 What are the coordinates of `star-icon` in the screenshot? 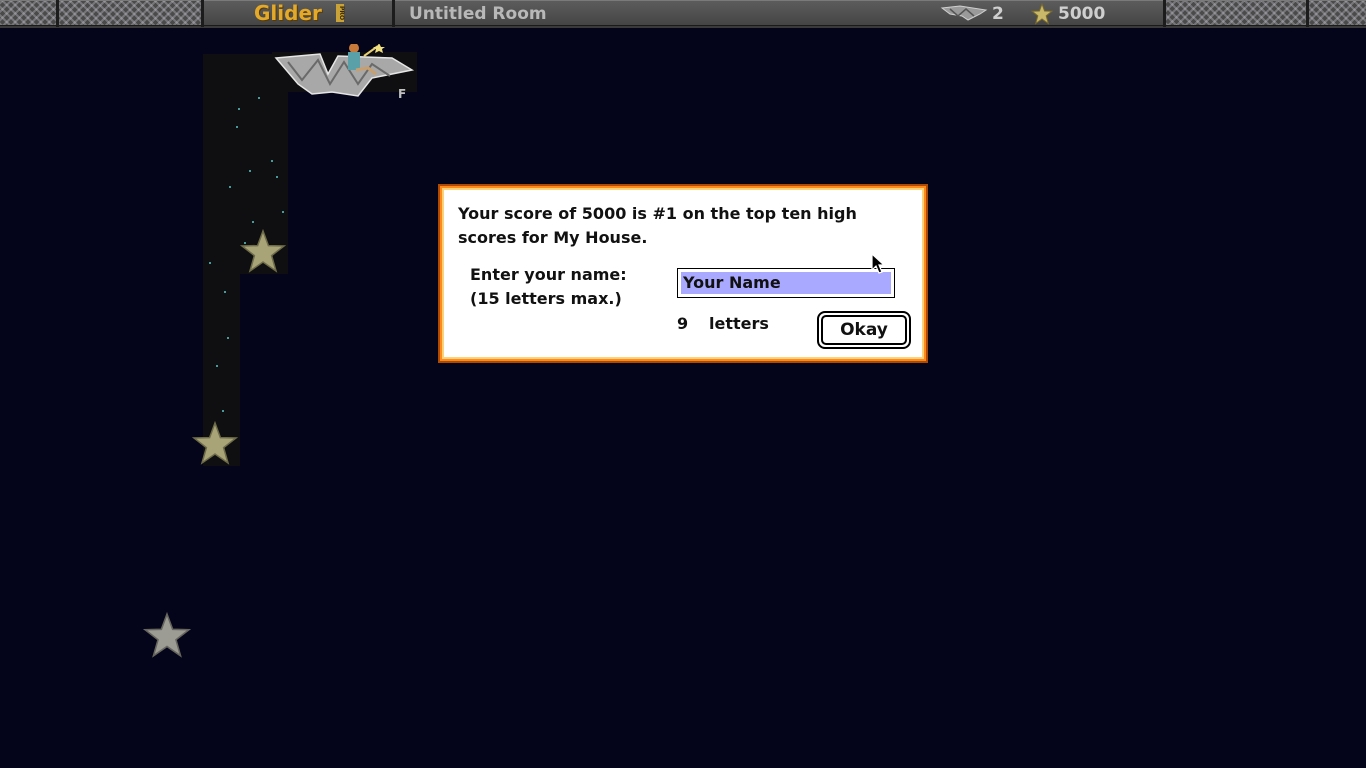 It's located at (1042, 14).